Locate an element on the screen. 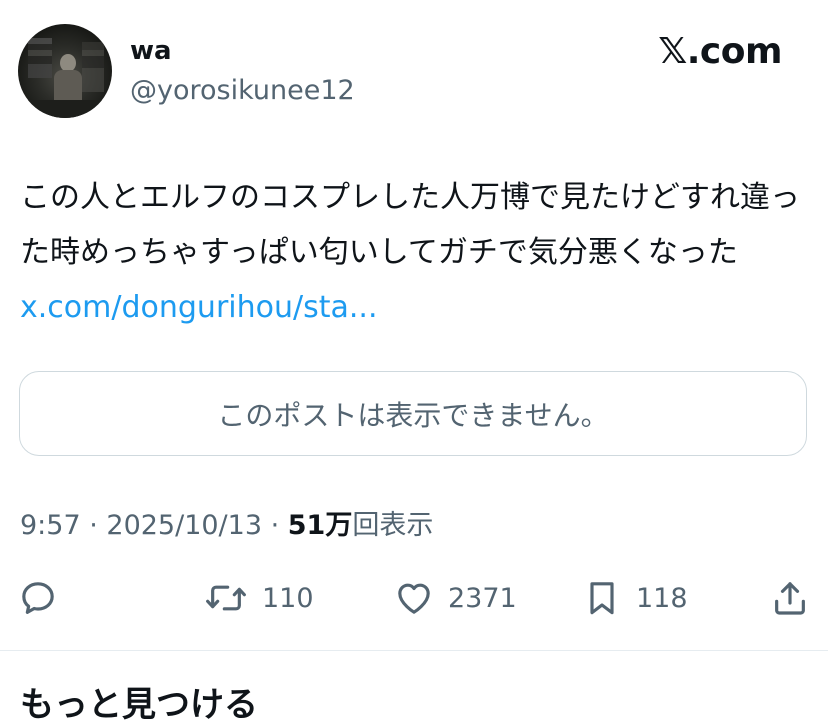  heart-icon is located at coordinates (414, 598).